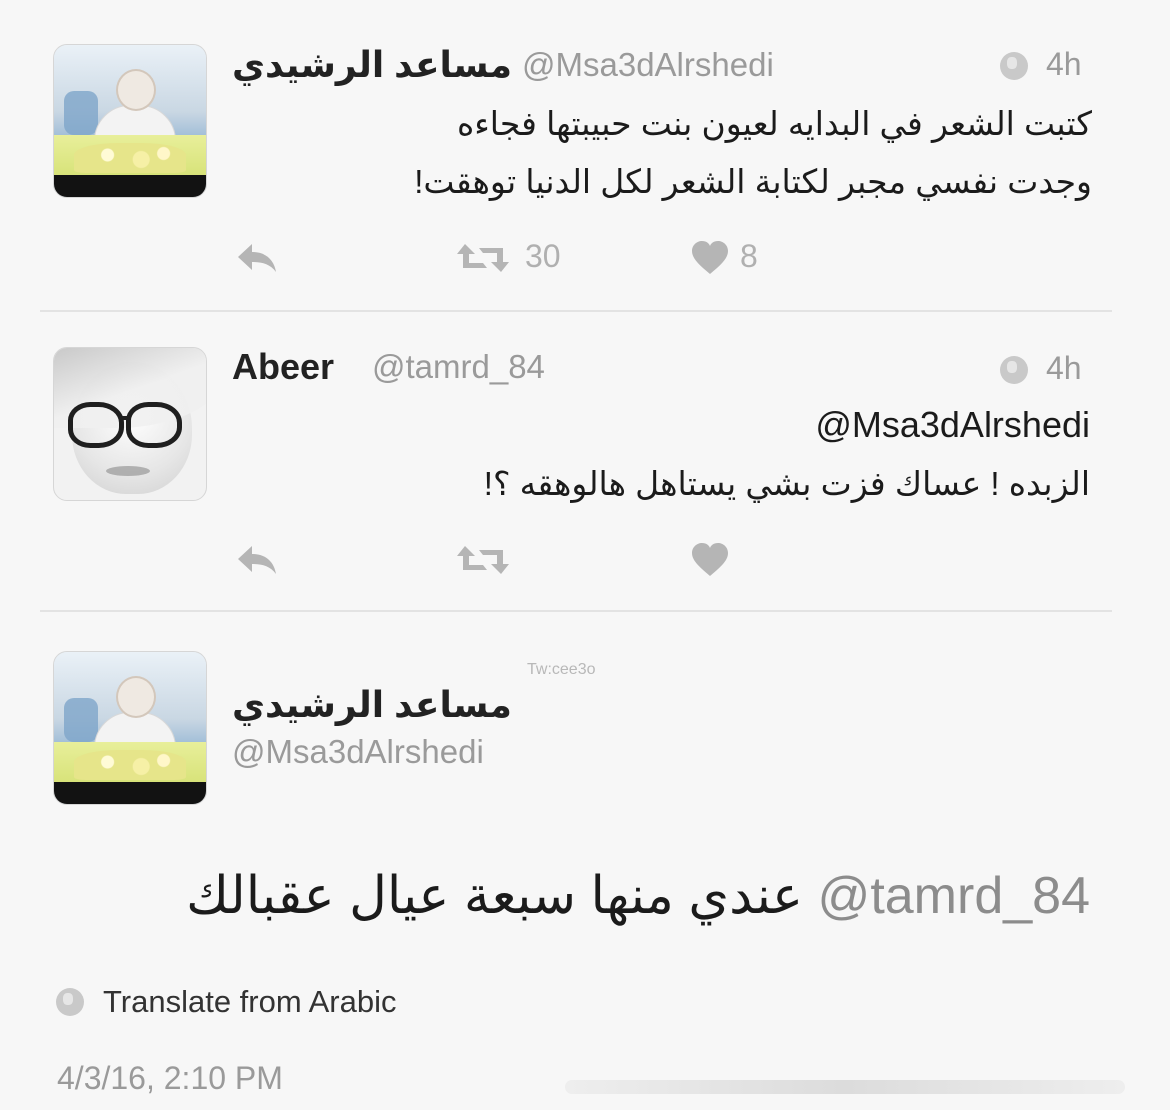 The image size is (1170, 1110). Describe the element at coordinates (954, 896) in the screenshot. I see `mention-link: @tamrd_84` at that location.